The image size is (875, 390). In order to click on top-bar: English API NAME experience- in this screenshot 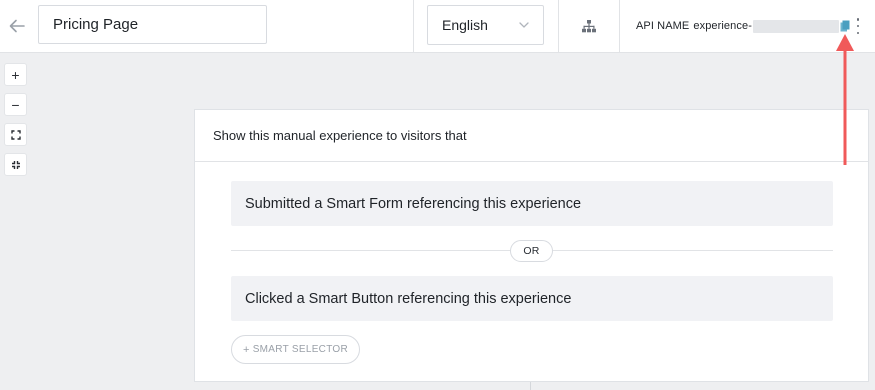, I will do `click(437, 26)`.